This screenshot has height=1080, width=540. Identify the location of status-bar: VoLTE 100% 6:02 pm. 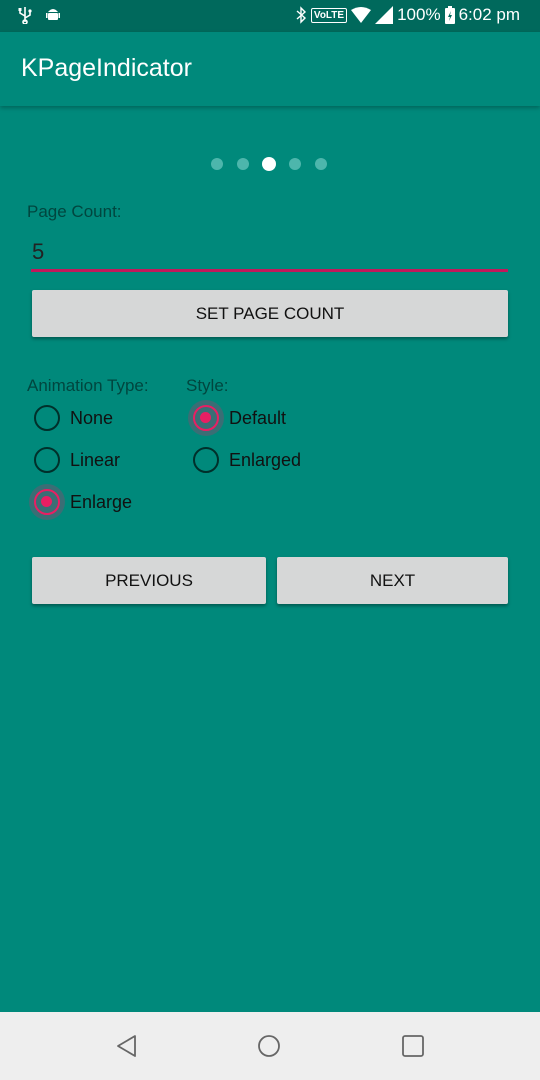
(270, 16).